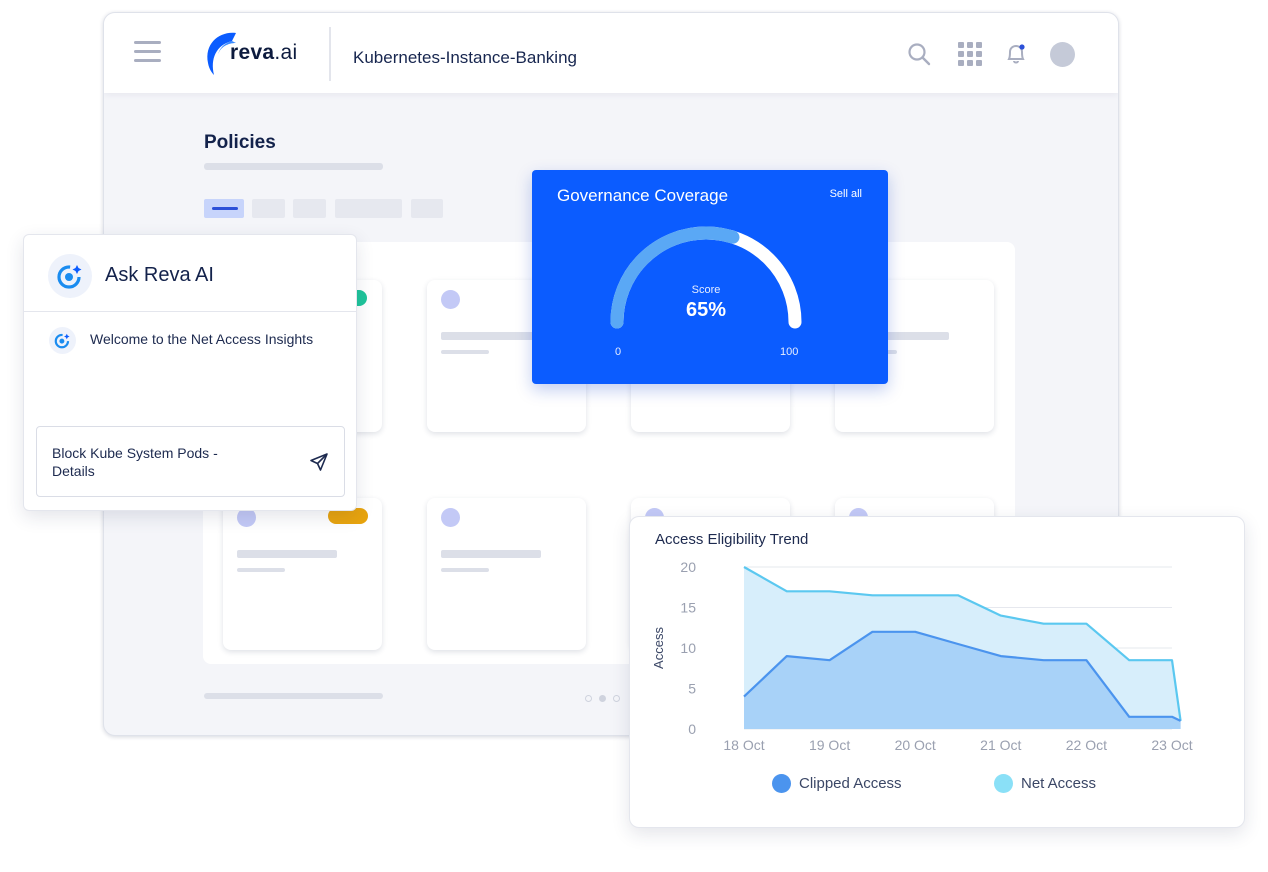 The height and width of the screenshot is (872, 1268). I want to click on pager-dot-active, so click(602, 698).